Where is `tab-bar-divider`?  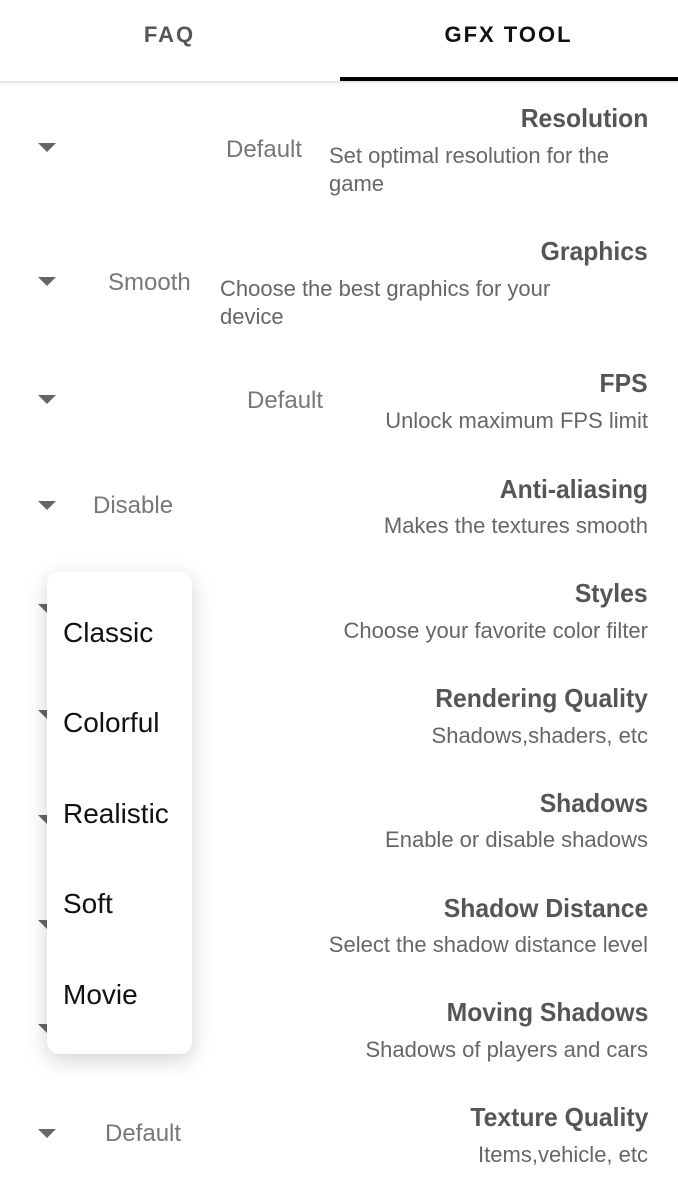
tab-bar-divider is located at coordinates (339, 82).